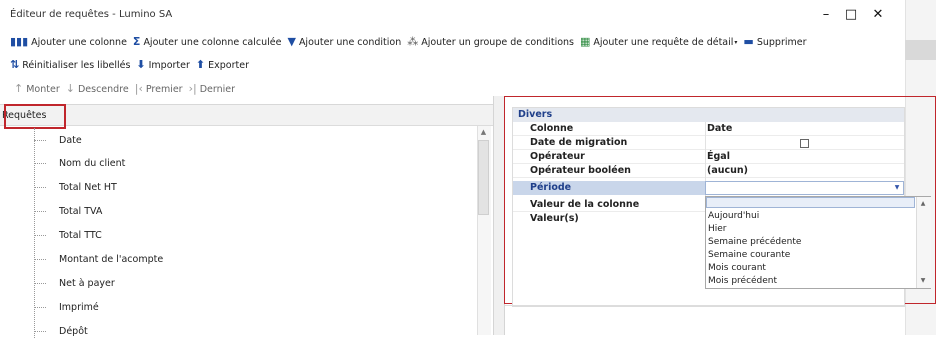 Image resolution: width=936 pixels, height=340 pixels. I want to click on import-button: ⬇ Importer, so click(163, 65).